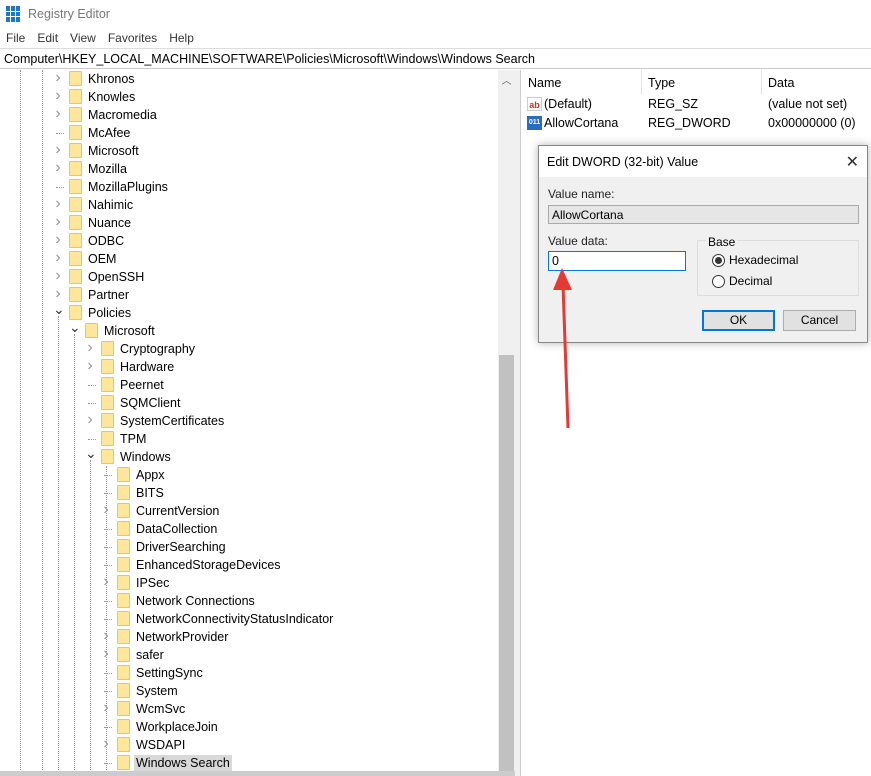 The height and width of the screenshot is (776, 871). Describe the element at coordinates (249, 727) in the screenshot. I see `tree-item: WorkplaceJoin` at that location.